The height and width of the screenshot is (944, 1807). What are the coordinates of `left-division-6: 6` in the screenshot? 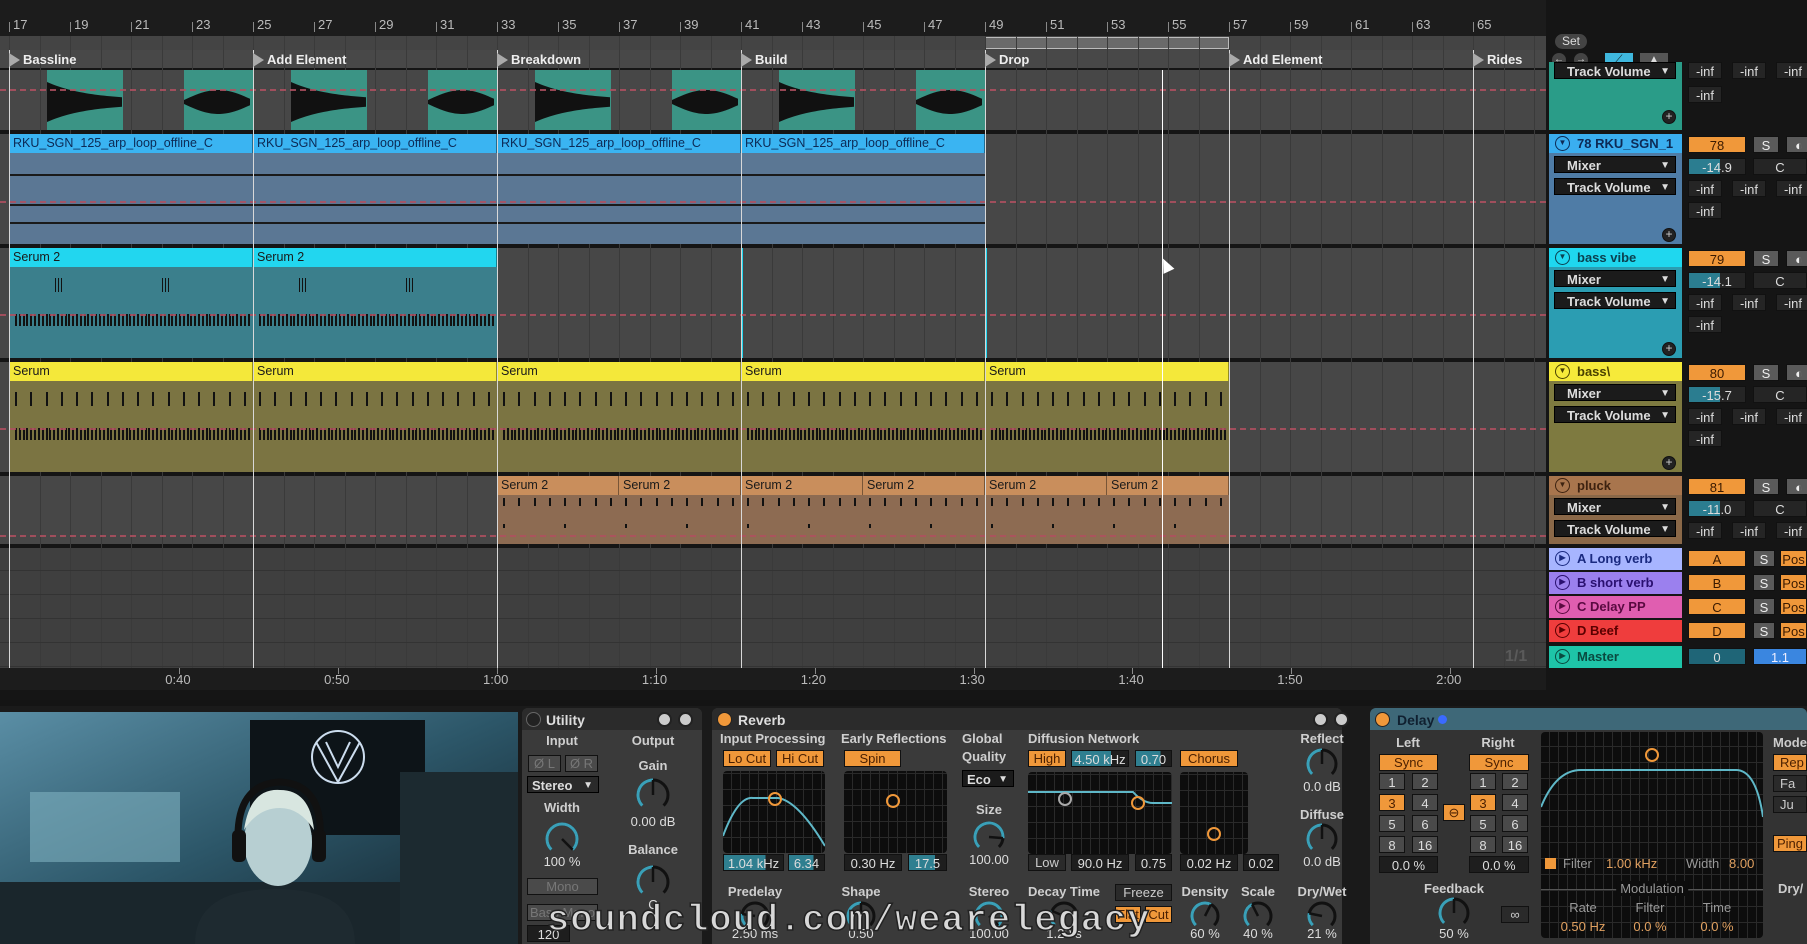 It's located at (1425, 823).